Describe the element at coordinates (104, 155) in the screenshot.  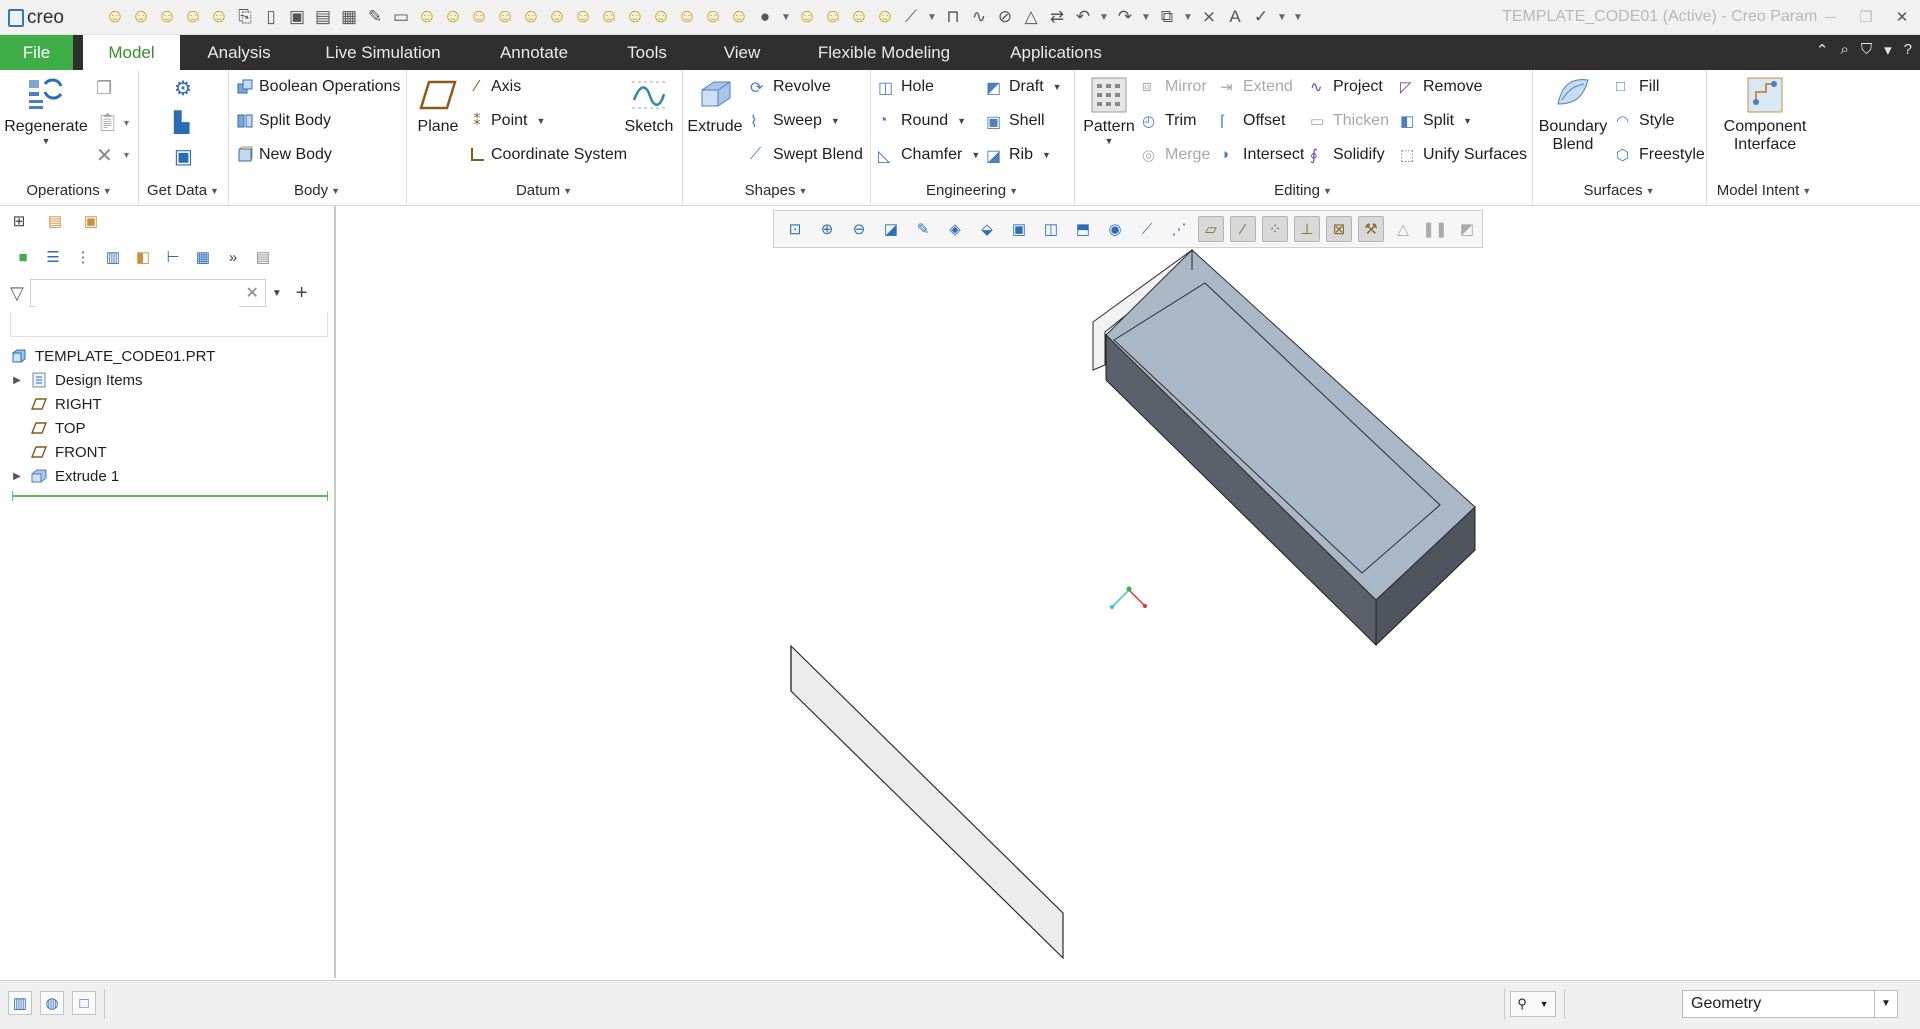
I see `delete-icon: ✕` at that location.